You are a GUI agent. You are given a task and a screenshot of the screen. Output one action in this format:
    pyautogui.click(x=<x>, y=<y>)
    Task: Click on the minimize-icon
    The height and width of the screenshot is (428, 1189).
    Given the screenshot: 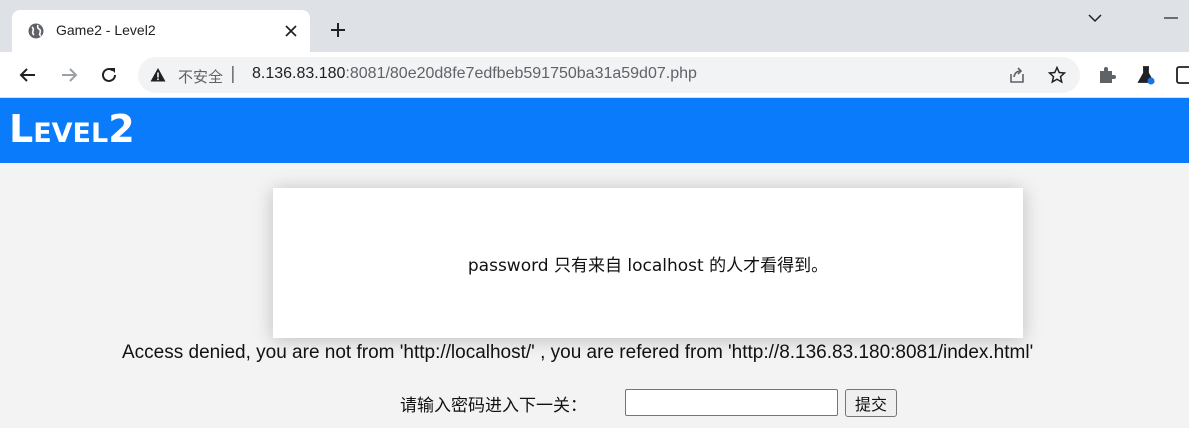 What is the action you would take?
    pyautogui.click(x=1172, y=18)
    